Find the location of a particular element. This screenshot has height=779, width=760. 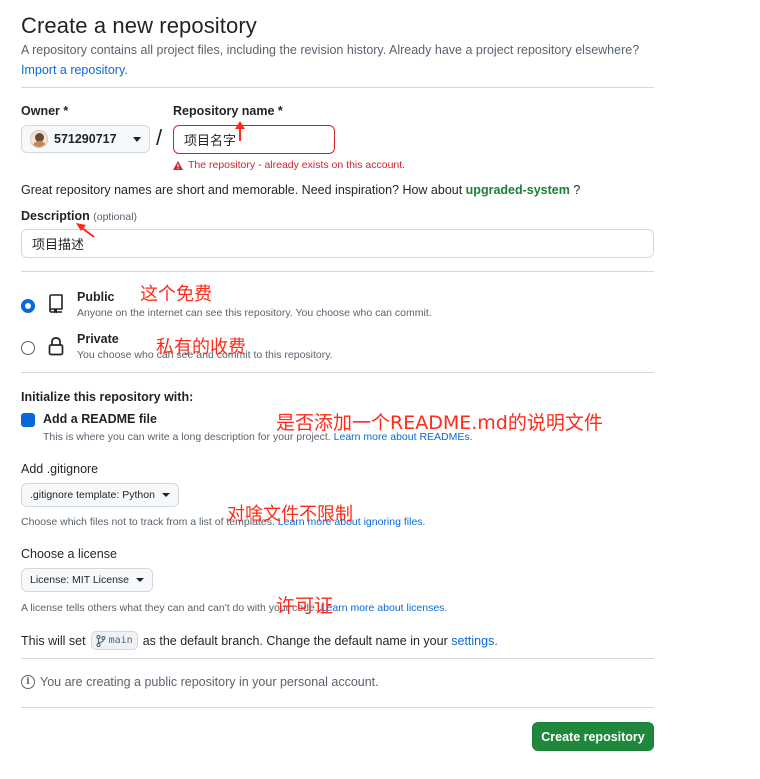

annotation-readme: 是否添加一个README.md的说明文件 is located at coordinates (439, 423).